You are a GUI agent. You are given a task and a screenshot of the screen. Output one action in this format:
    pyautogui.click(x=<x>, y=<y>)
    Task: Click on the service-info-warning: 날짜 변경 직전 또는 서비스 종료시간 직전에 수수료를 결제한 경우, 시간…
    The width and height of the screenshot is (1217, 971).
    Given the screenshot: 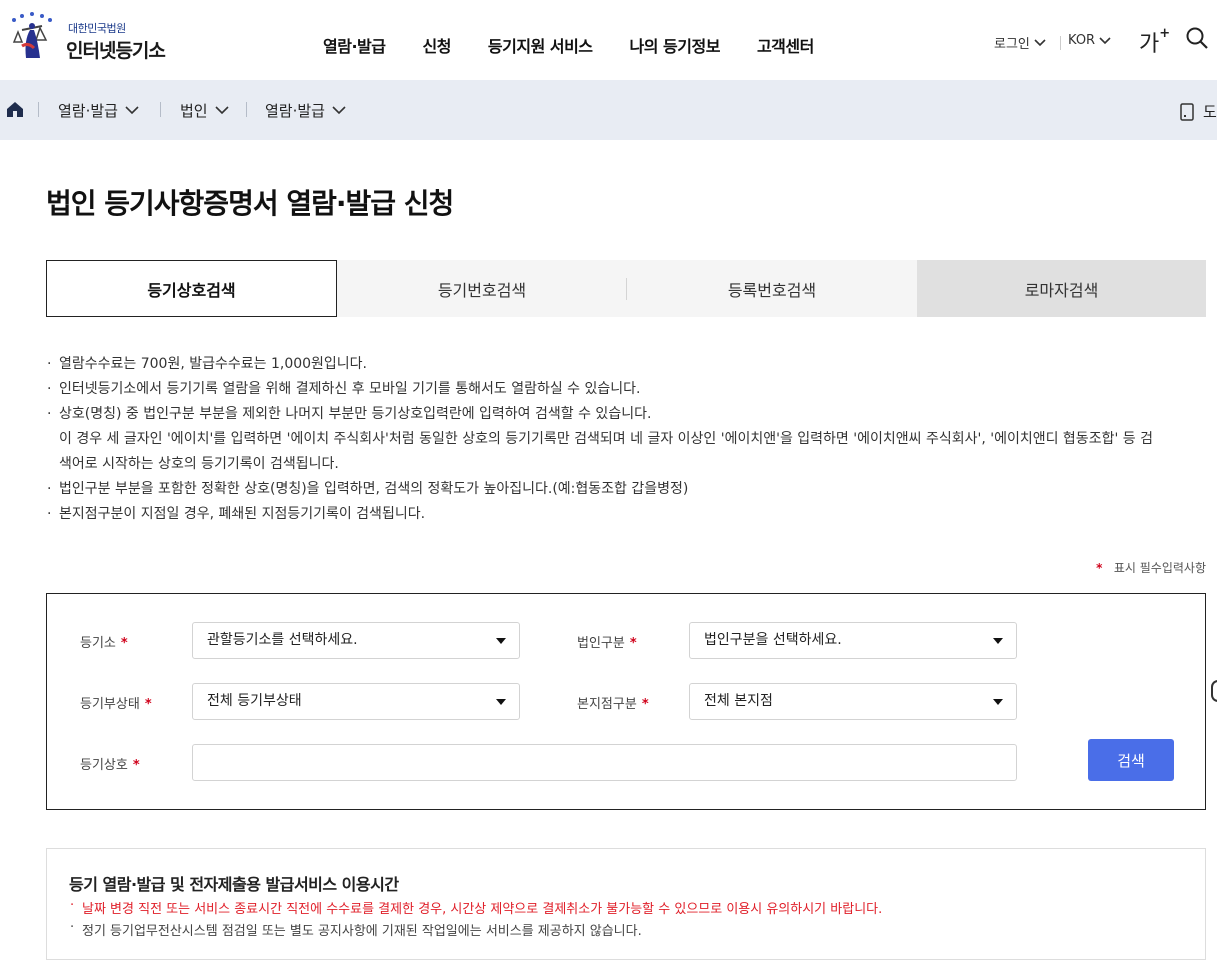 What is the action you would take?
    pyautogui.click(x=475, y=907)
    